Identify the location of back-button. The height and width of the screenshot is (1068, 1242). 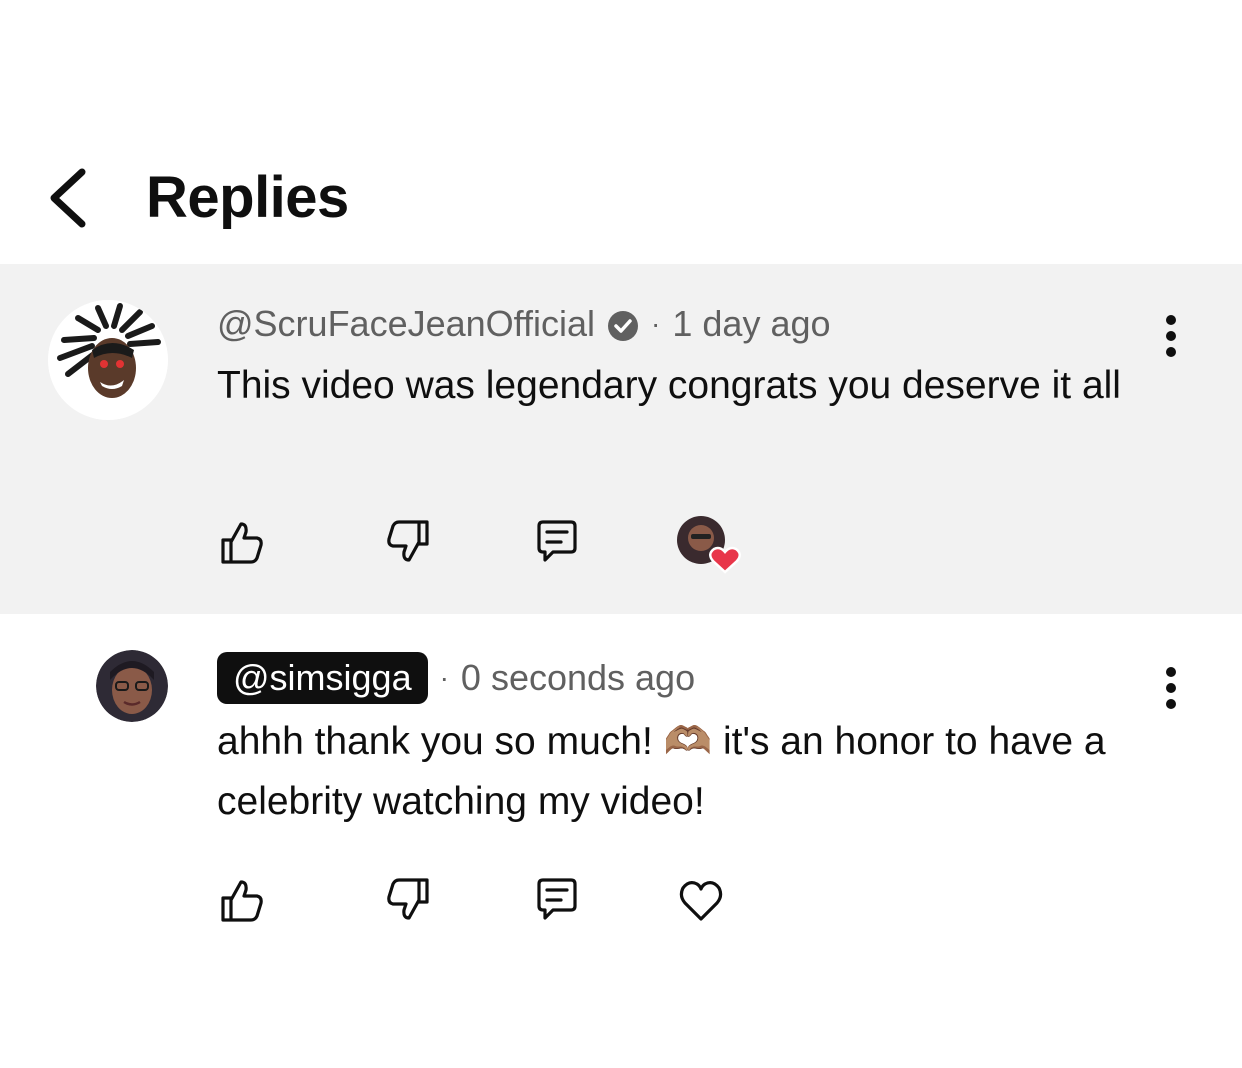
(69, 198).